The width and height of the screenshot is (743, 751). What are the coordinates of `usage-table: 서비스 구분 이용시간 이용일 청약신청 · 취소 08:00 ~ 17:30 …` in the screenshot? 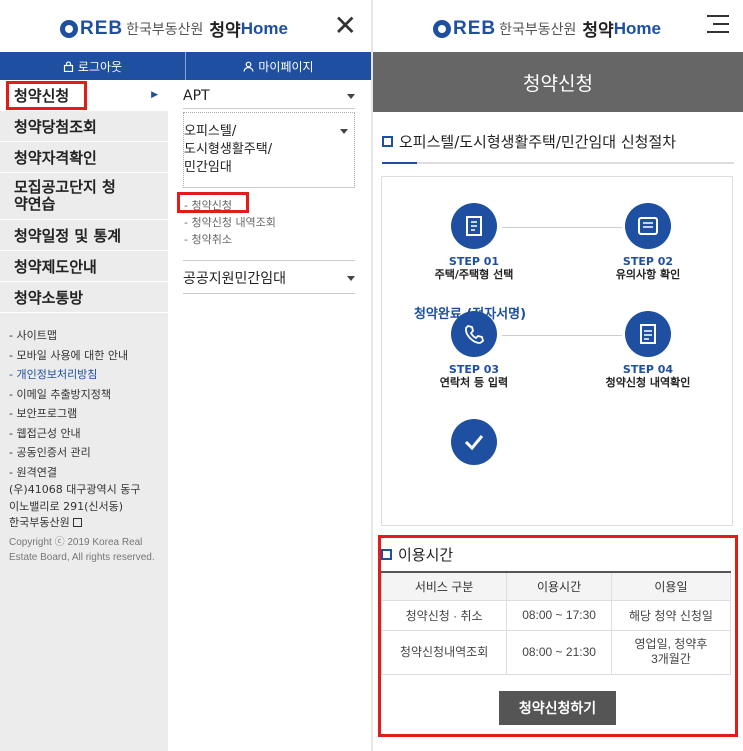 It's located at (556, 623).